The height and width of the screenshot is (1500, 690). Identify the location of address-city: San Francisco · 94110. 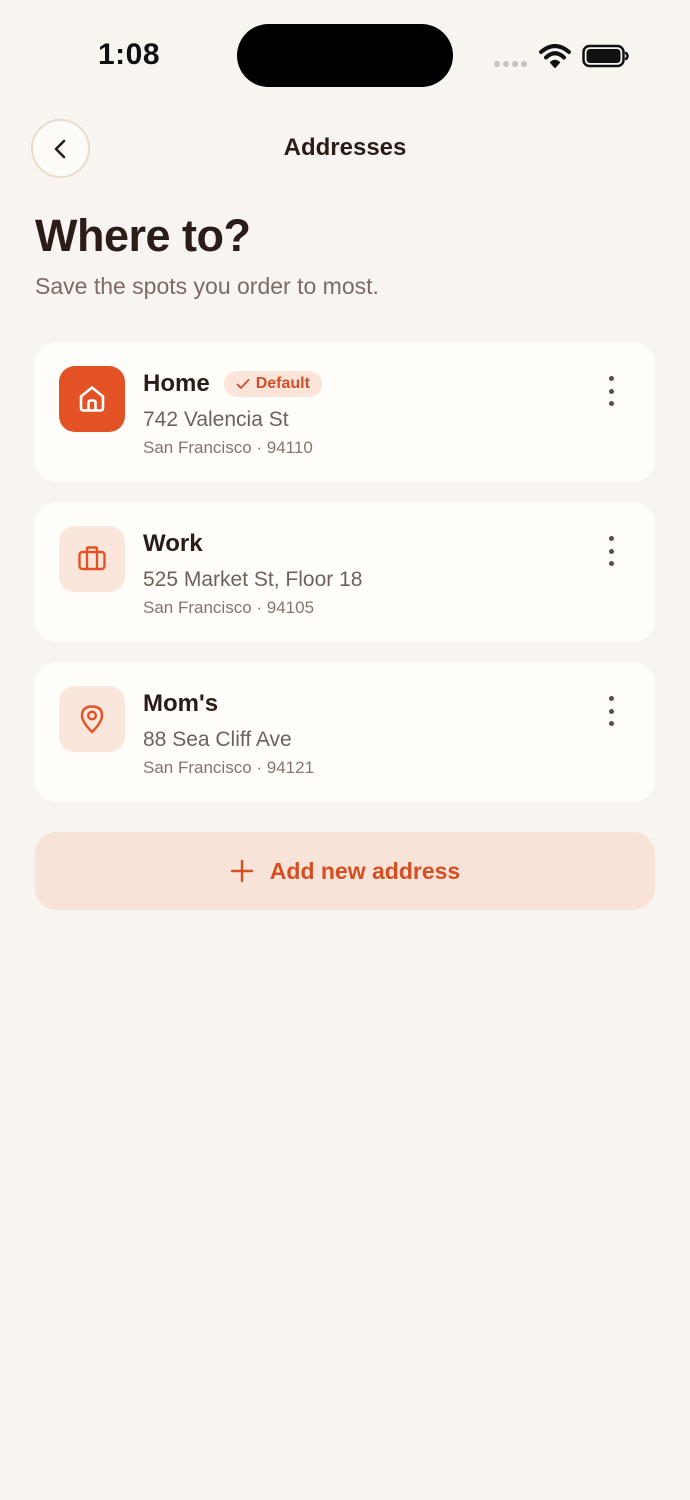
(228, 447).